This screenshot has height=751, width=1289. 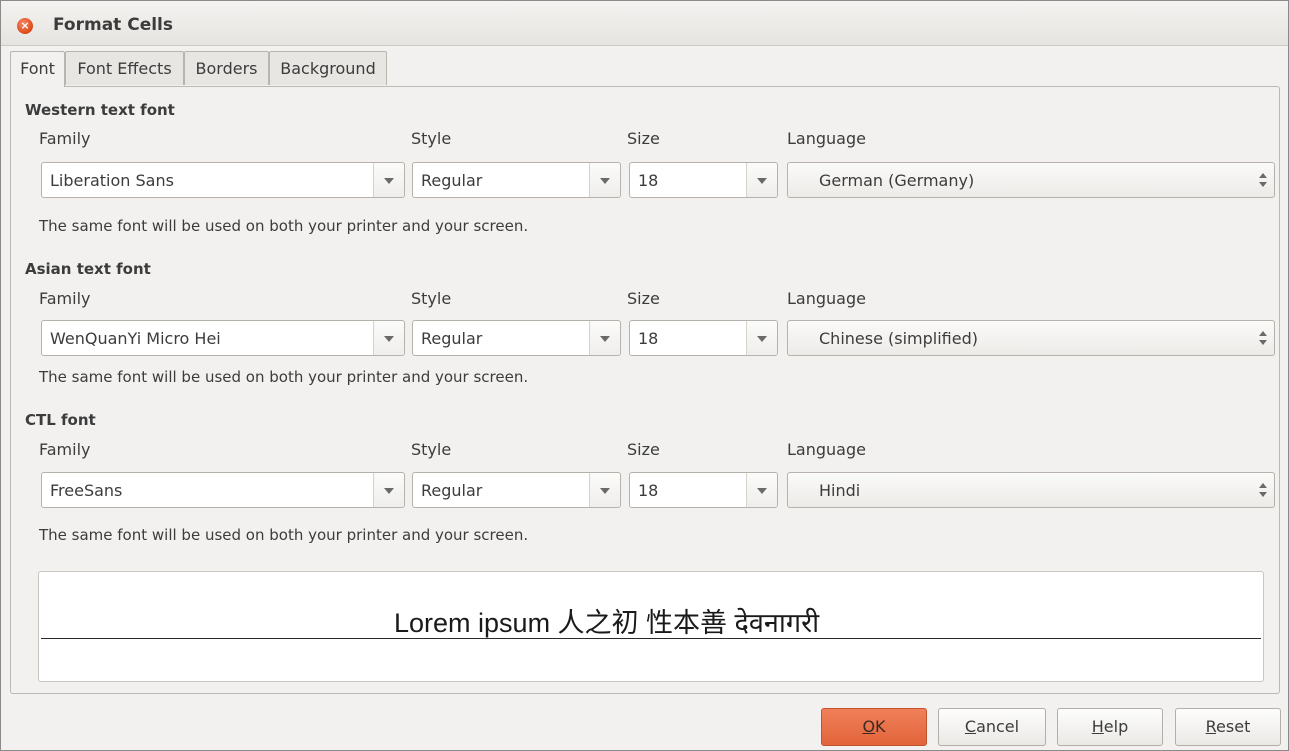 I want to click on western-style-dropdown, so click(x=604, y=180).